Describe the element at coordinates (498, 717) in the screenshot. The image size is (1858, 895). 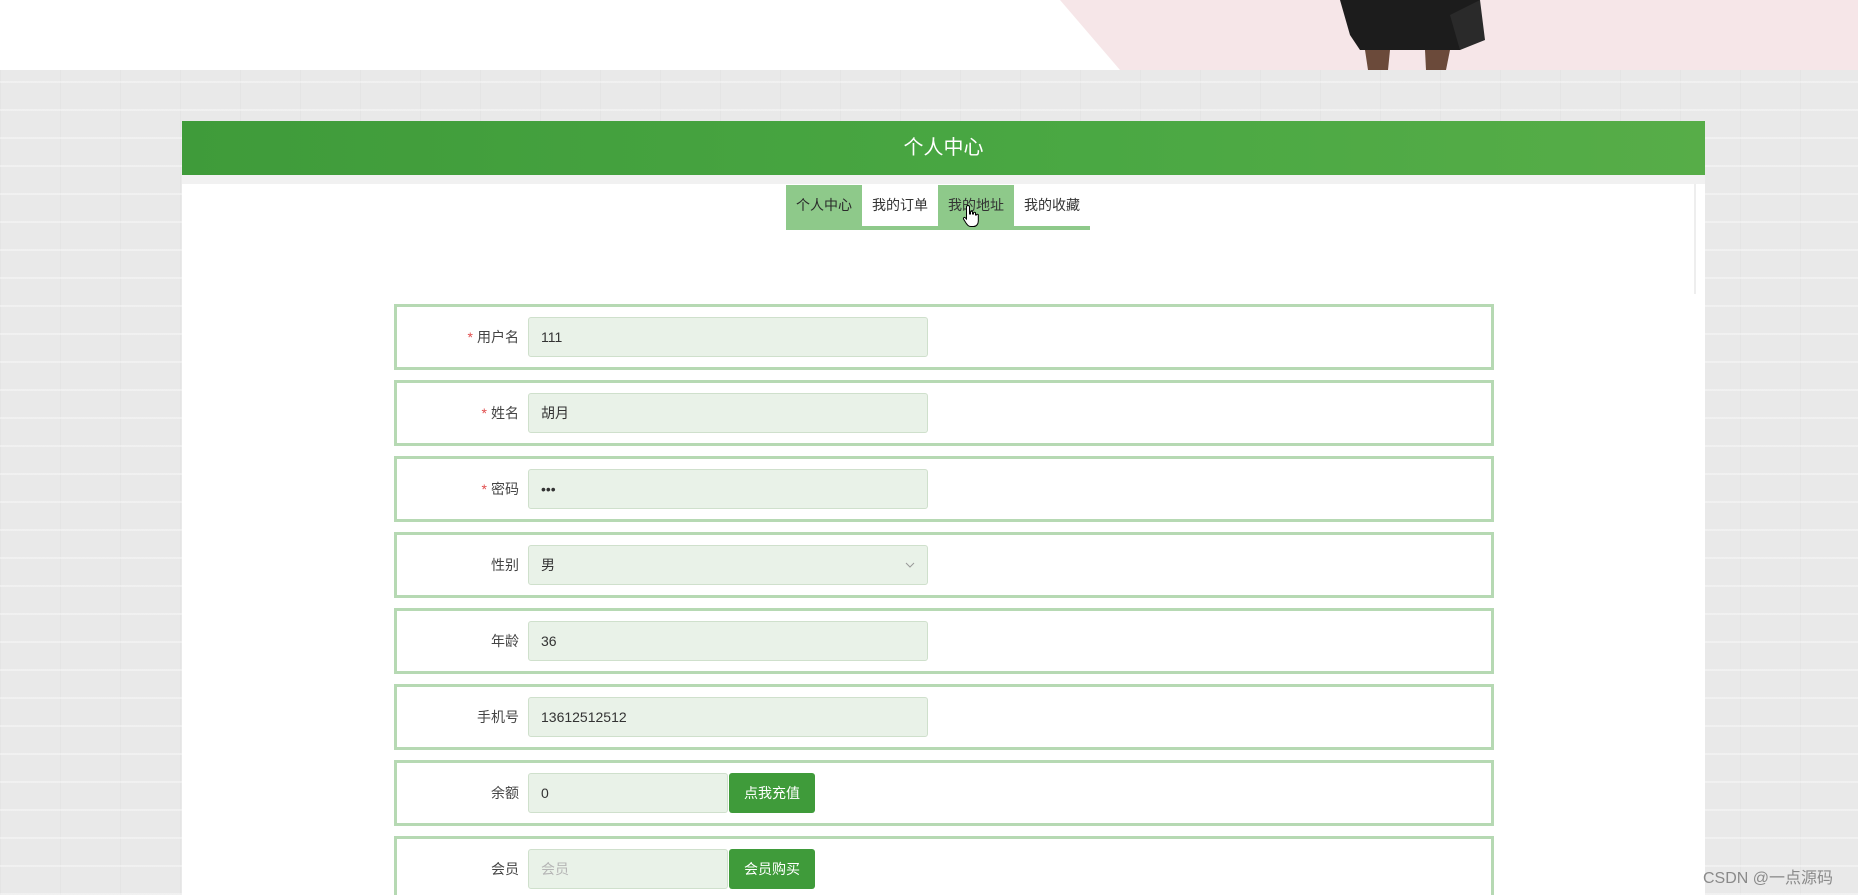
I see `phone-label: 手机号` at that location.